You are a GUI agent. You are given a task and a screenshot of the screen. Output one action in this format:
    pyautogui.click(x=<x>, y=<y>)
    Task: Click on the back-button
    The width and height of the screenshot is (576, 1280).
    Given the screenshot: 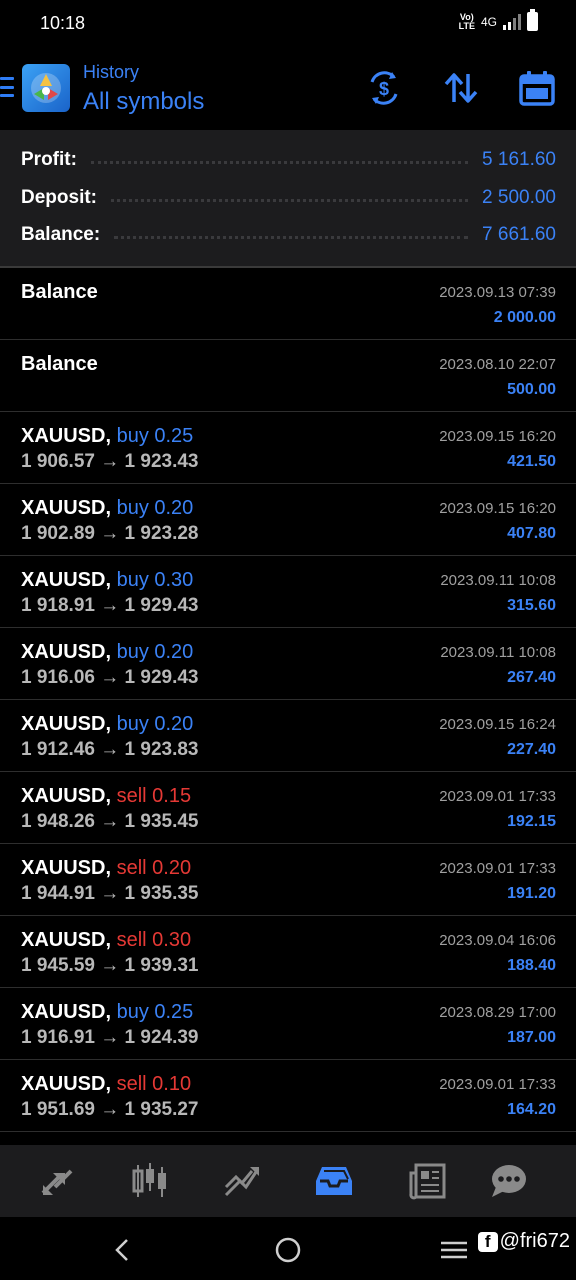 What is the action you would take?
    pyautogui.click(x=122, y=1250)
    